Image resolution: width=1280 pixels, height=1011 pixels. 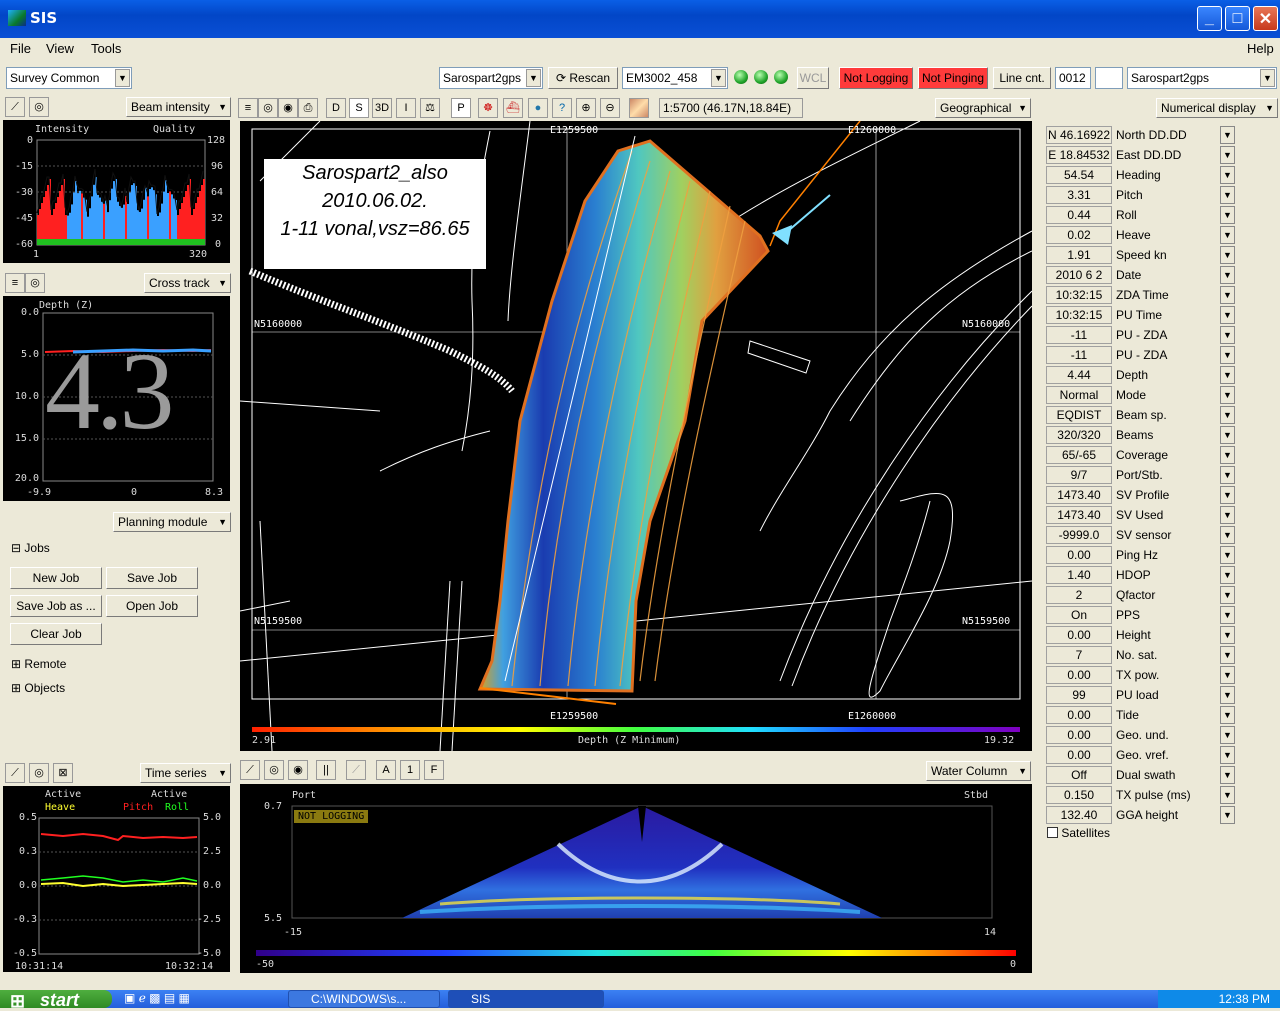 I want to click on planning-dropdown: Planning module ▼, so click(x=172, y=522).